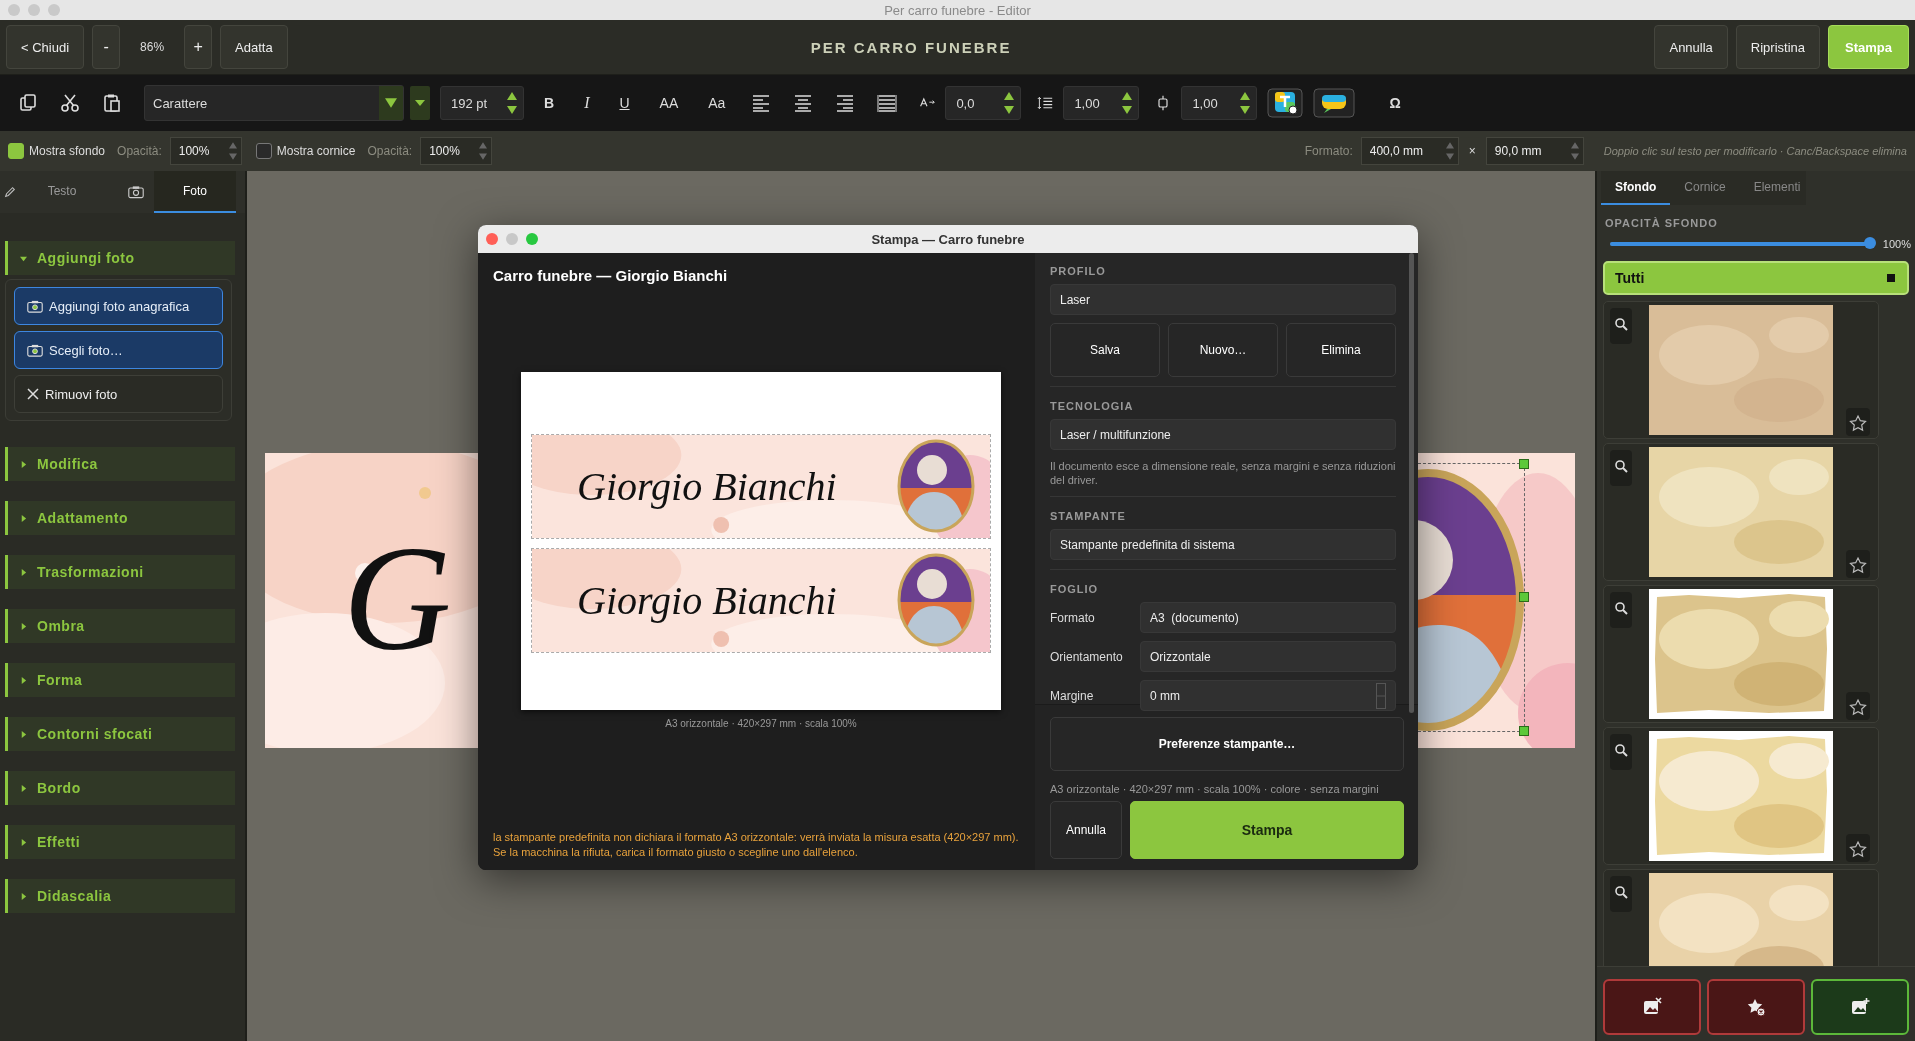 The width and height of the screenshot is (1915, 1041). Describe the element at coordinates (198, 47) in the screenshot. I see `zoom-in-button: +` at that location.